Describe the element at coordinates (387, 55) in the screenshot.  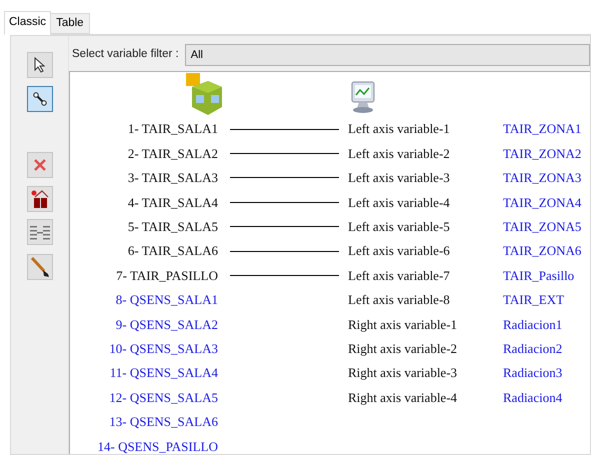
I see `filter-dropdown: All` at that location.